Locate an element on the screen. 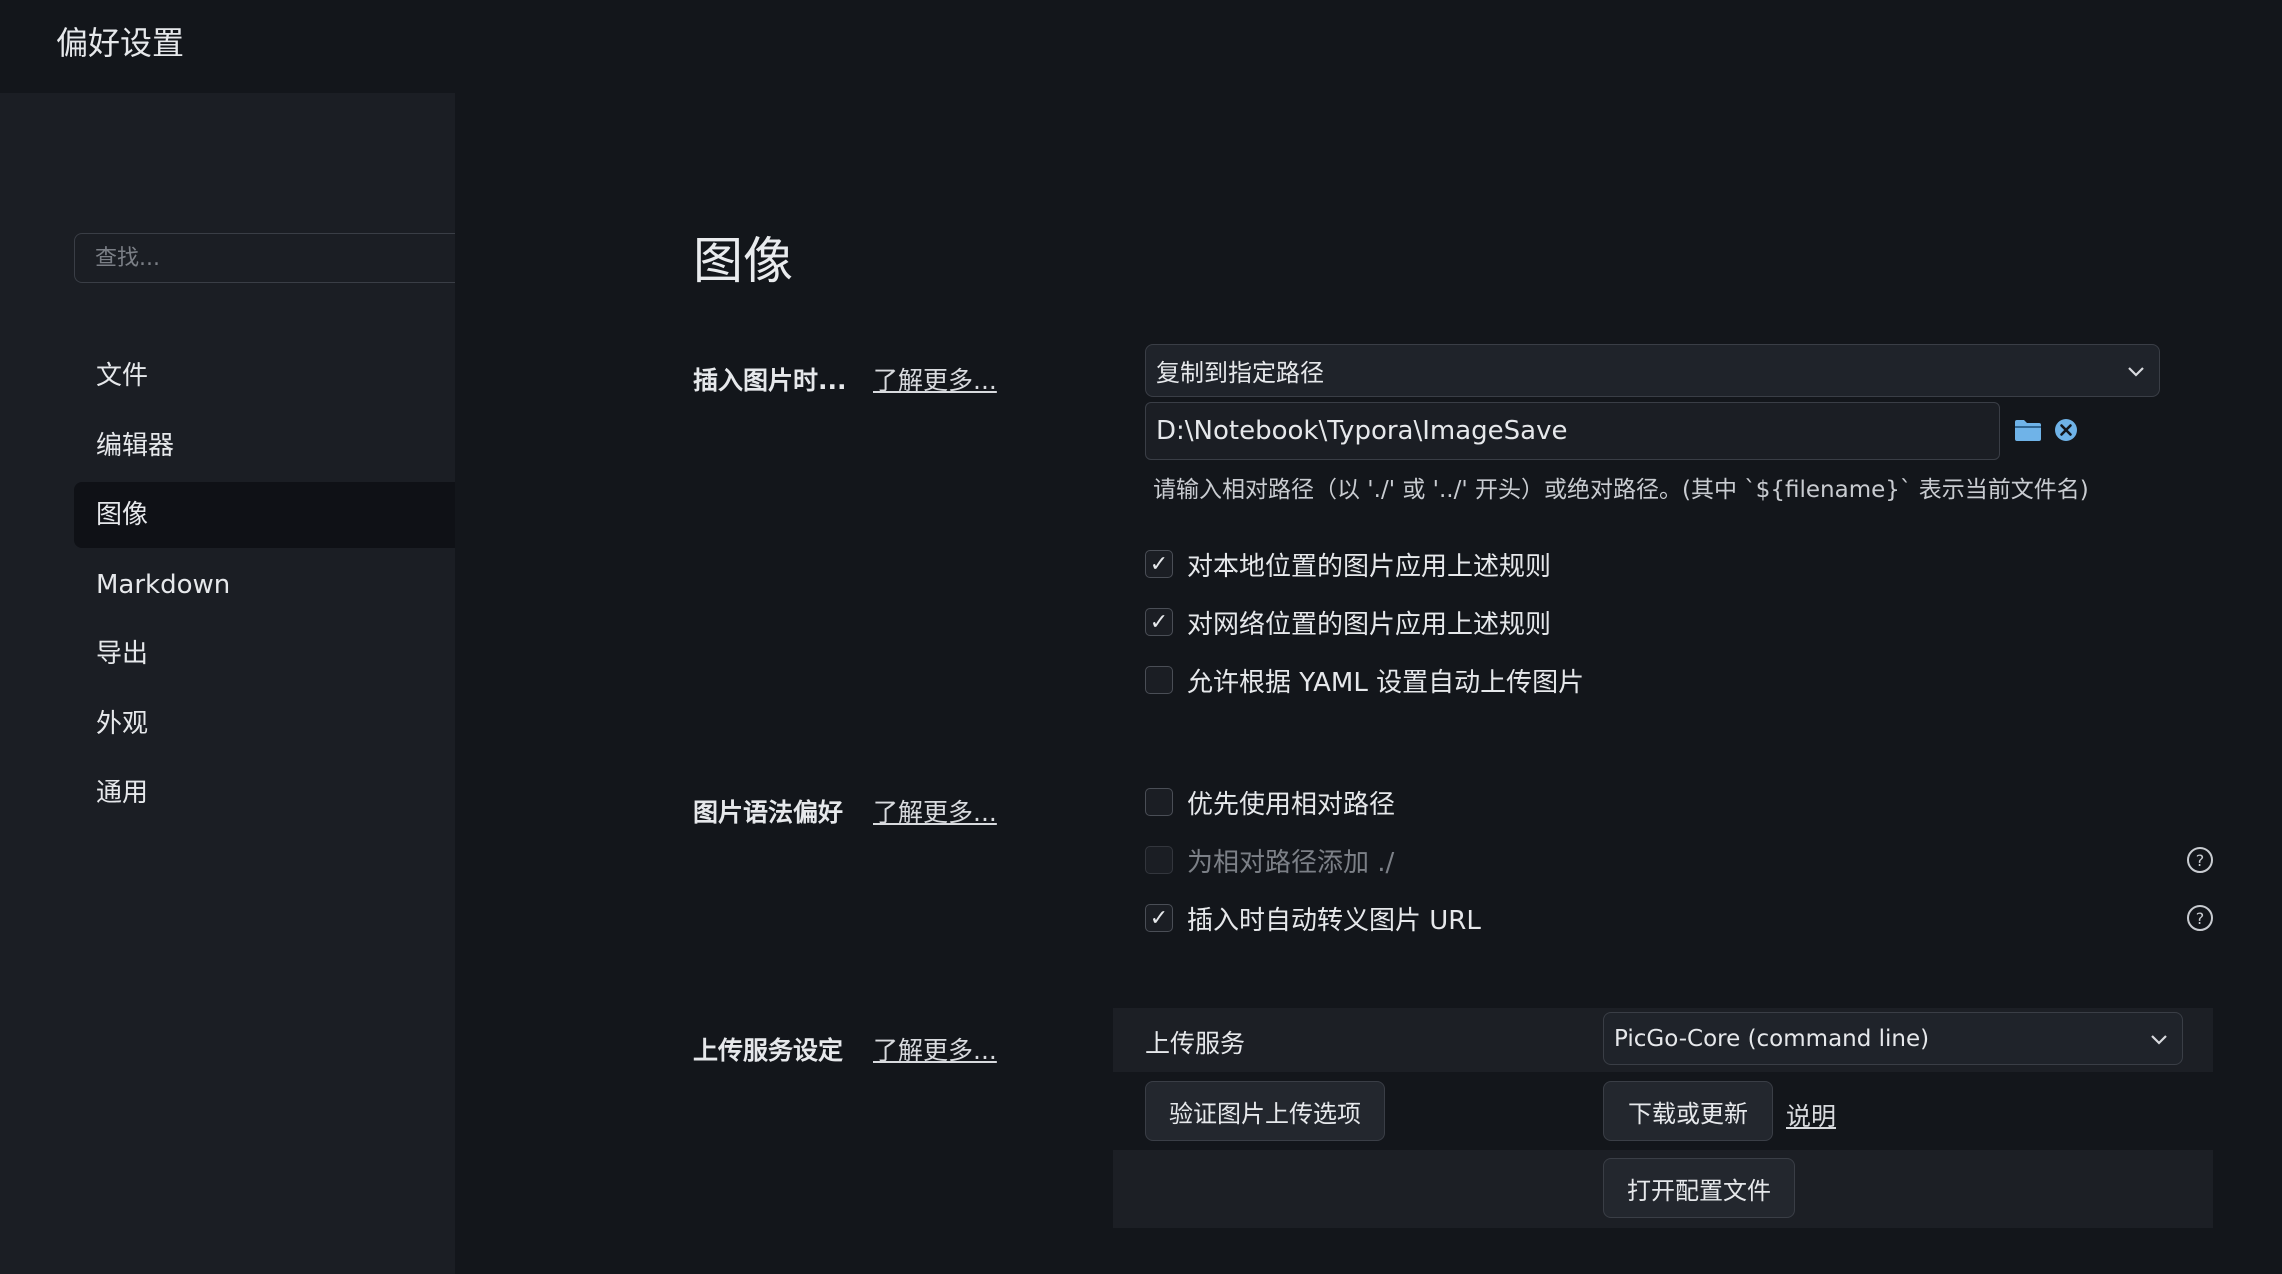 Image resolution: width=2282 pixels, height=1274 pixels. title-bar: 偏好设置 is located at coordinates (1141, 46).